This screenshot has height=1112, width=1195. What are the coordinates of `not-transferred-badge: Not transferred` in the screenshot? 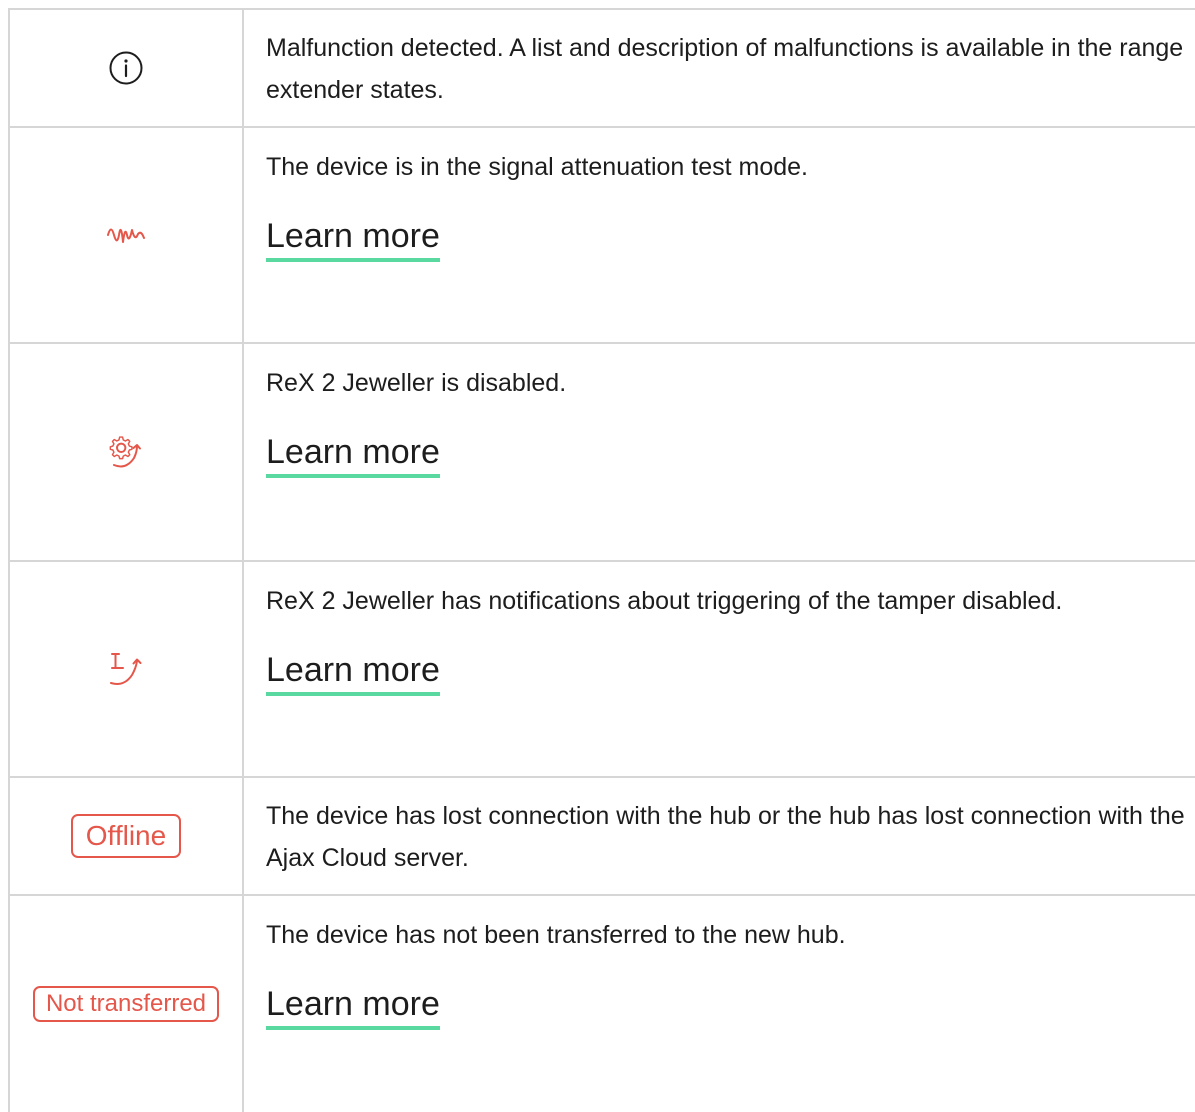 It's located at (126, 1004).